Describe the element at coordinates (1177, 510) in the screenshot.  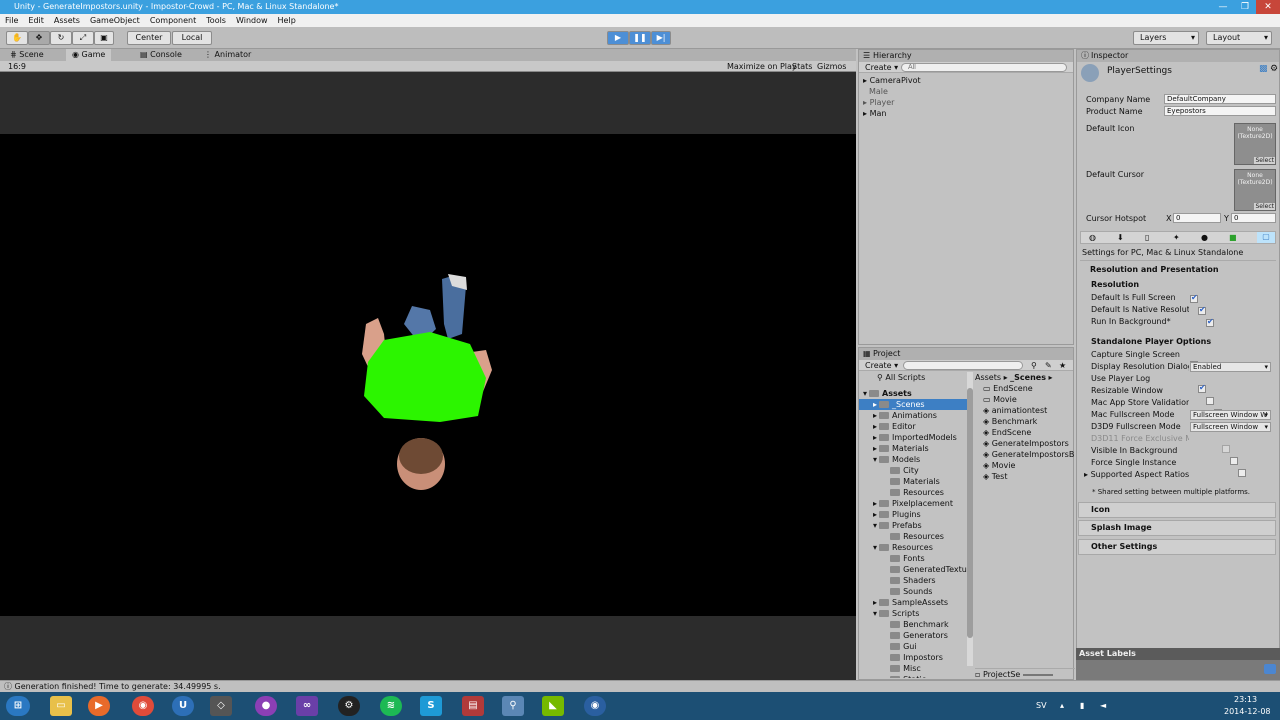
I see `icon-section-header: Icon` at that location.